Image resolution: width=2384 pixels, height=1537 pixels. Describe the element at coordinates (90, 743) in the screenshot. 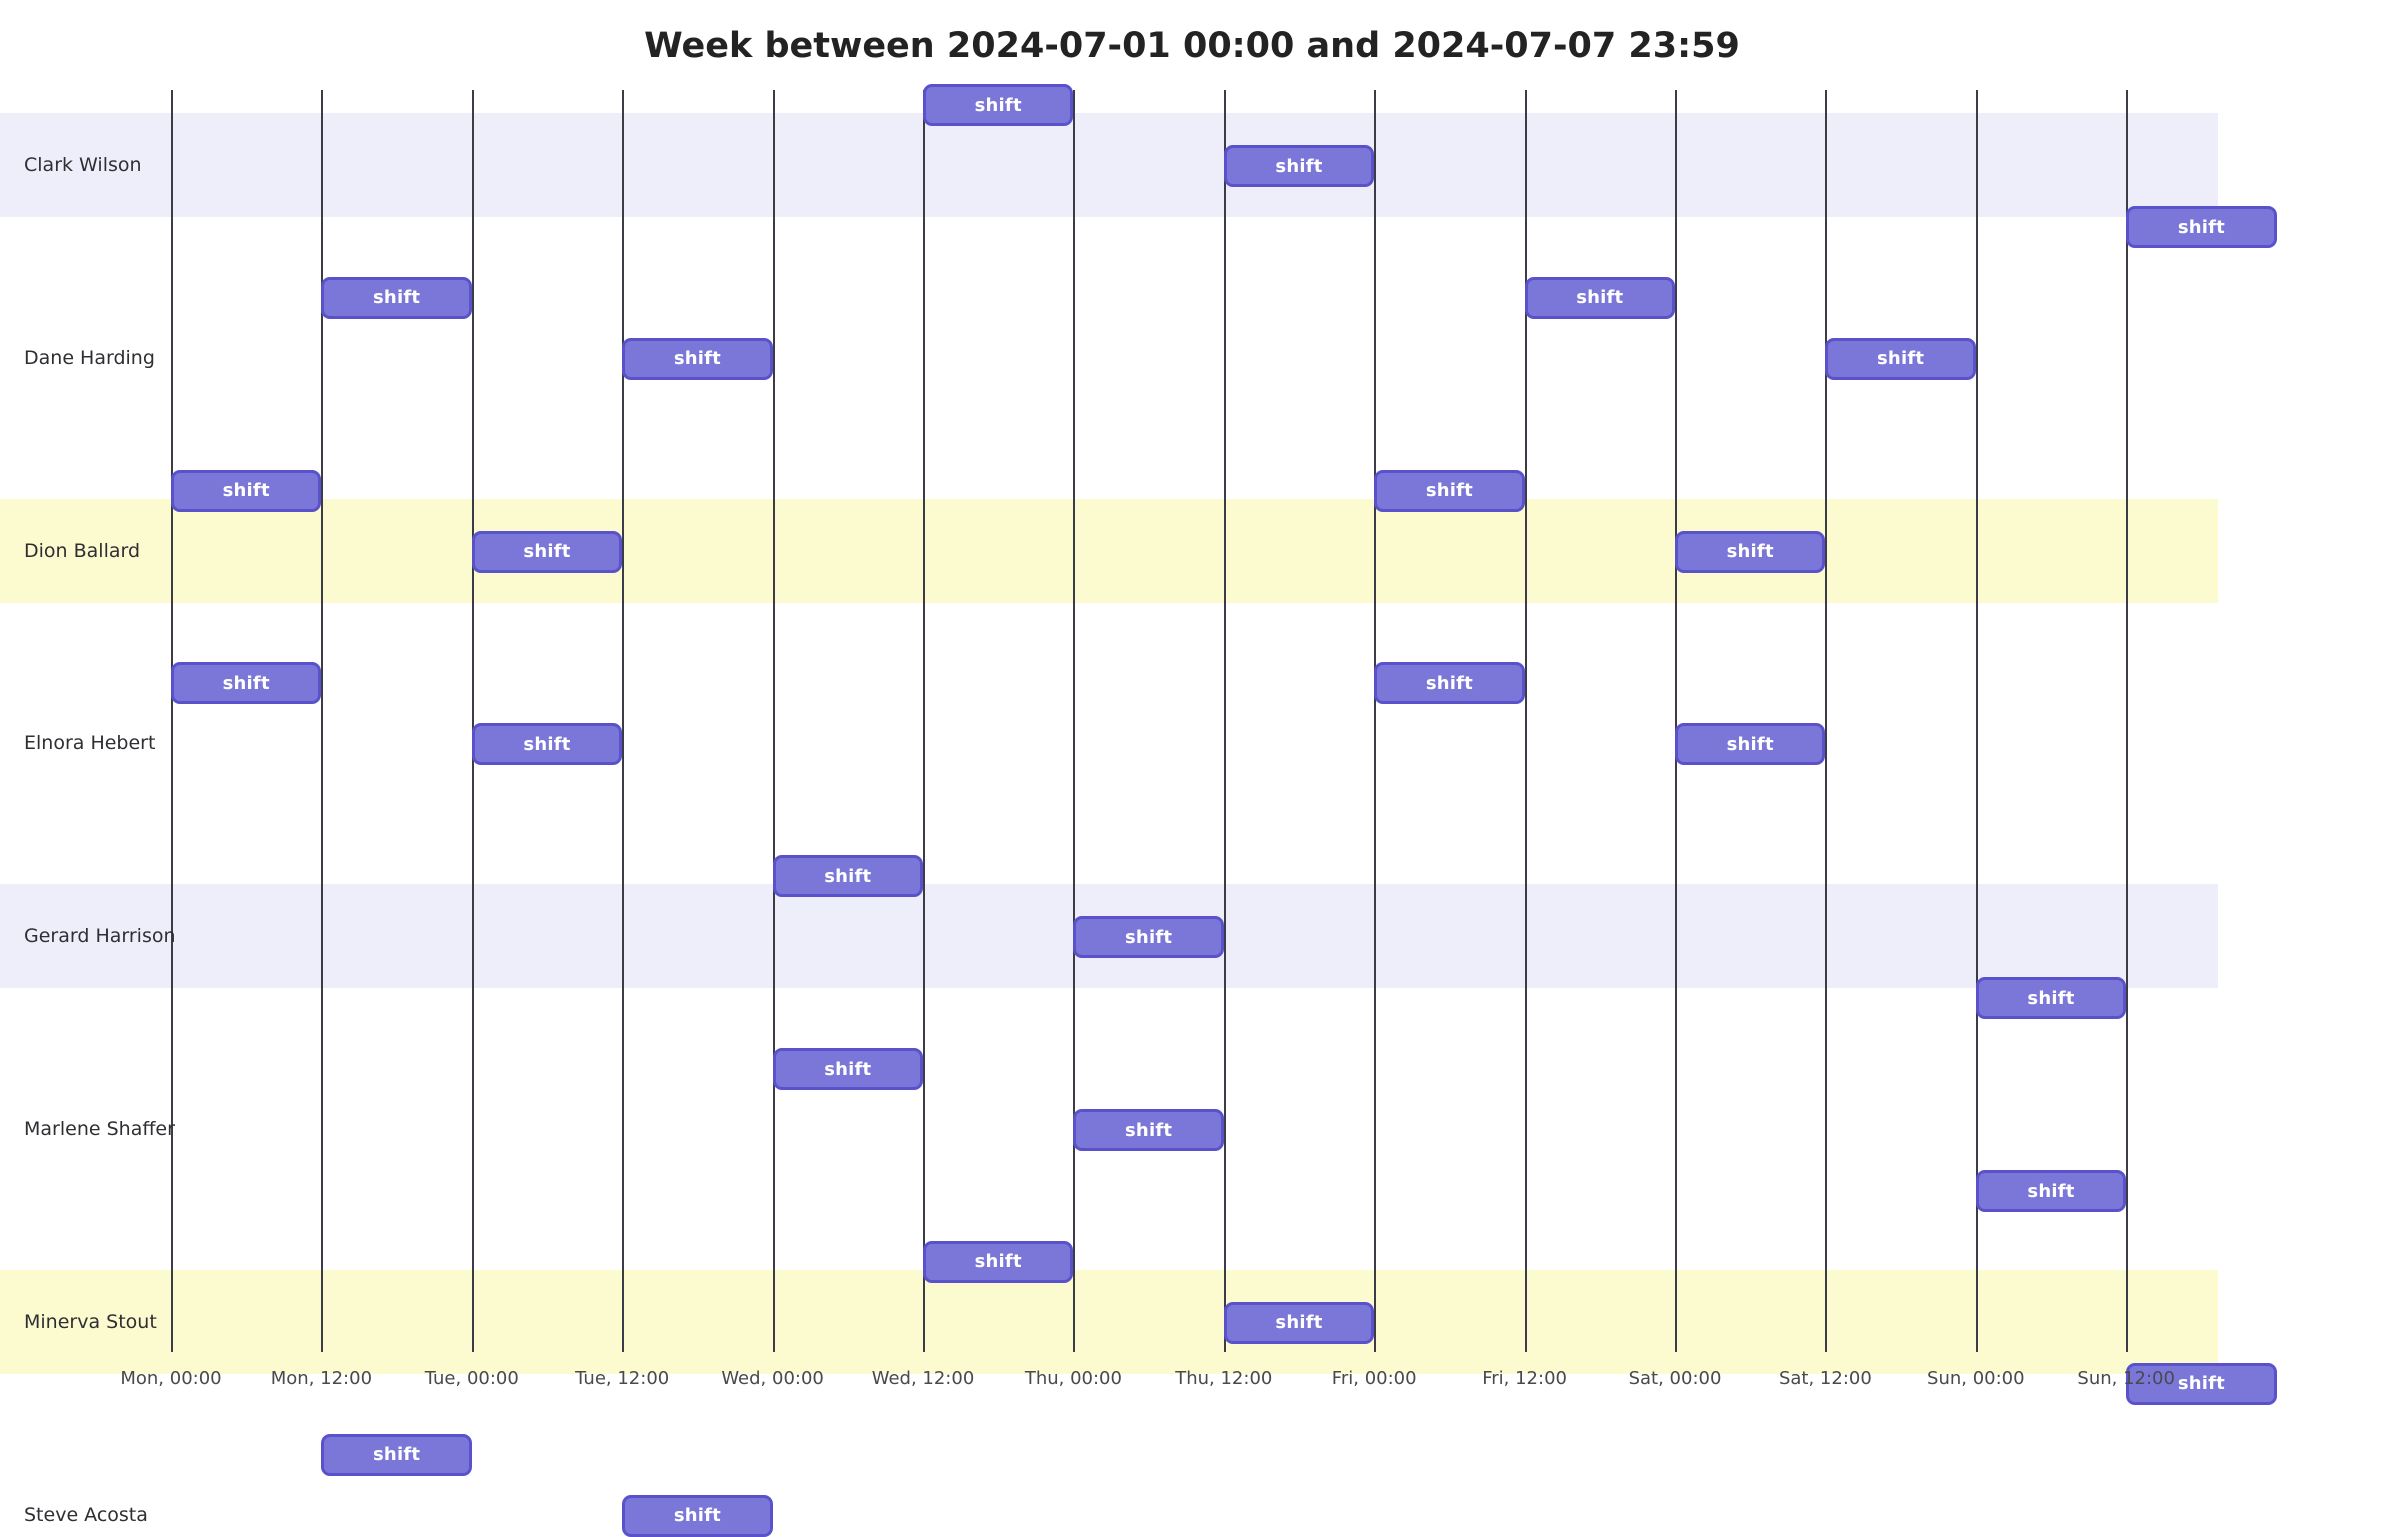

I see `y-axis-row-label: Elnora Hebert` at that location.